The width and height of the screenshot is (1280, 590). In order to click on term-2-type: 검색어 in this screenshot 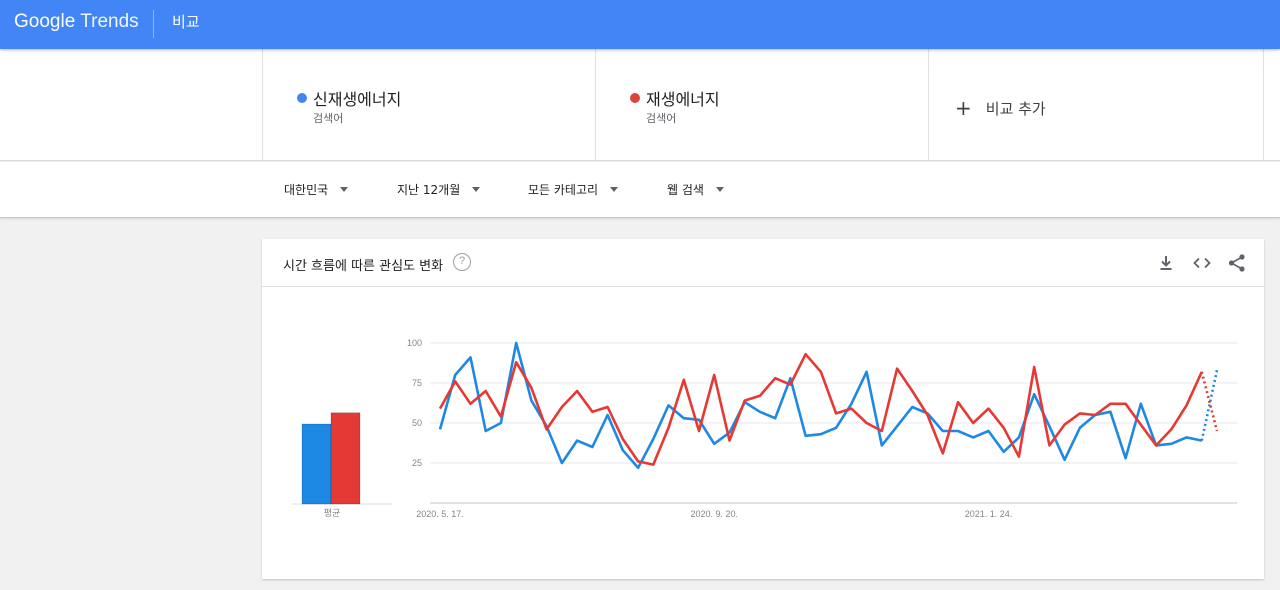, I will do `click(661, 118)`.